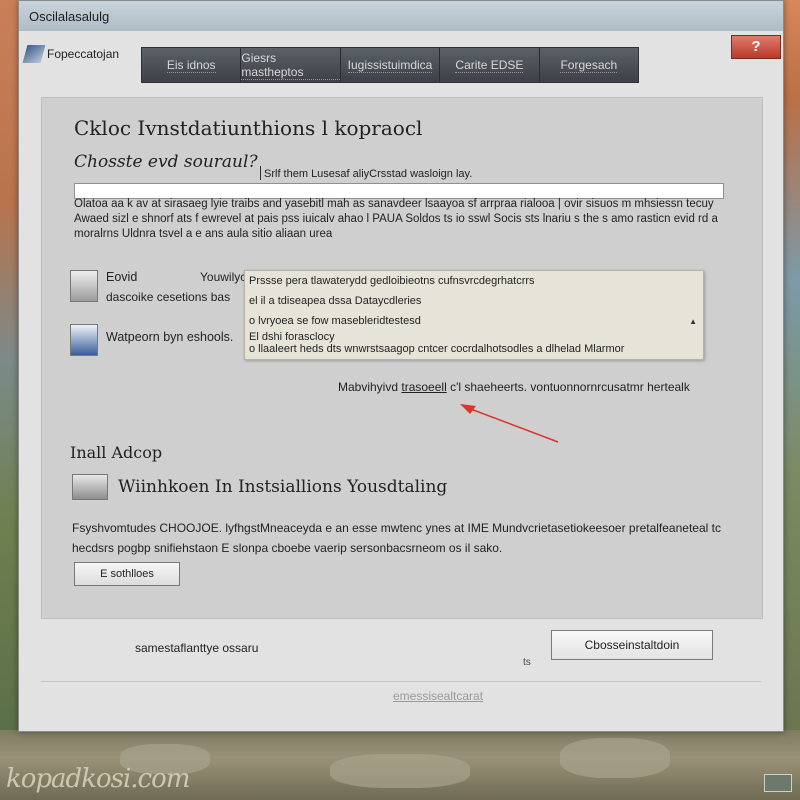 This screenshot has width=800, height=800. Describe the element at coordinates (335, 321) in the screenshot. I see `dropdown-item: o lvryoea se fow masebleridtestesd` at that location.